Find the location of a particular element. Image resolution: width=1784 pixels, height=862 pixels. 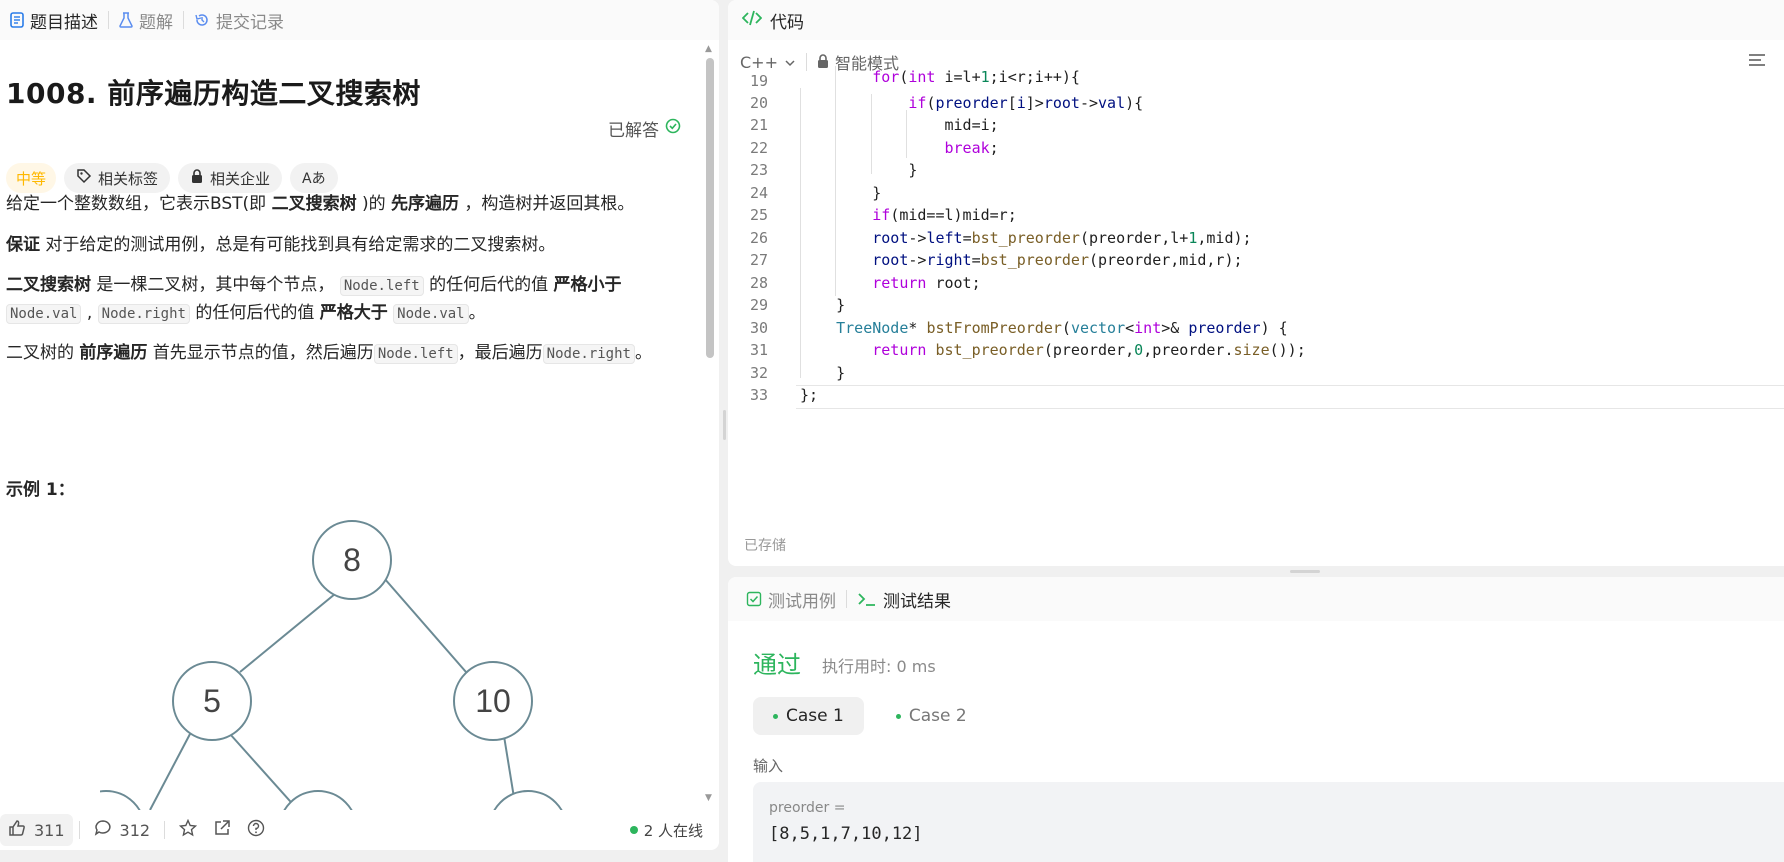

line-number: 32 is located at coordinates (758, 373).